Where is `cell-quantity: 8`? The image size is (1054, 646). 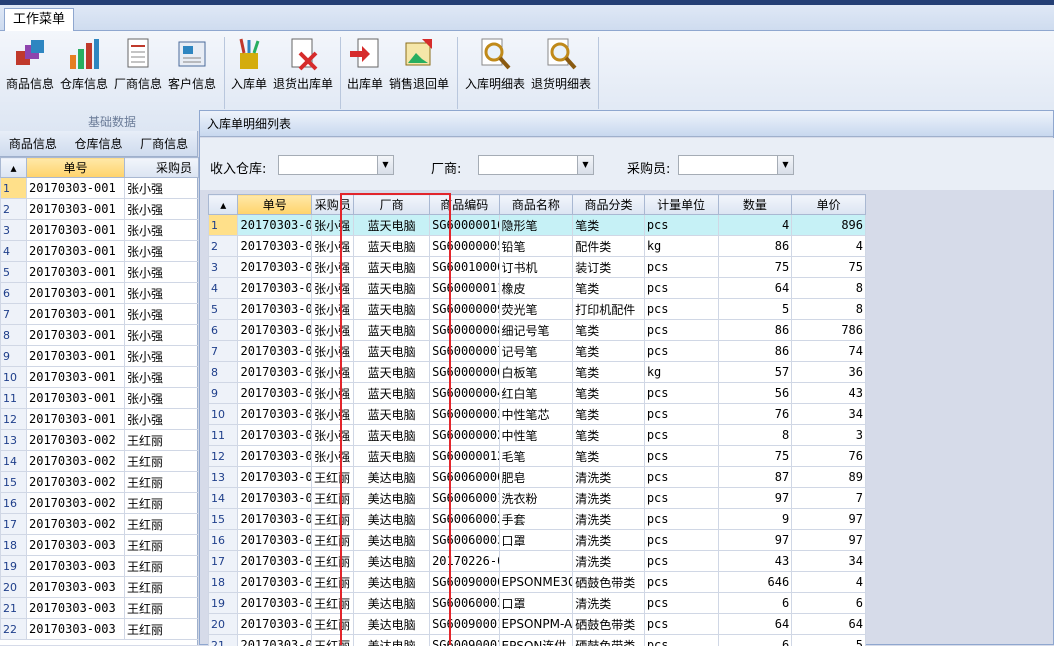 cell-quantity: 8 is located at coordinates (755, 435).